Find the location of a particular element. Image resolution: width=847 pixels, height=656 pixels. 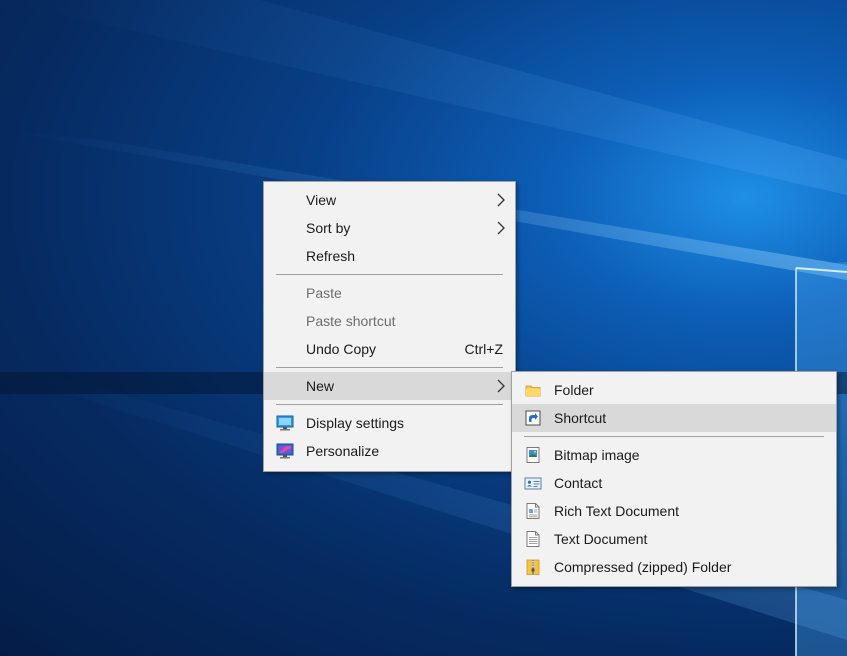

submenu-item-label: Contact is located at coordinates (578, 483).